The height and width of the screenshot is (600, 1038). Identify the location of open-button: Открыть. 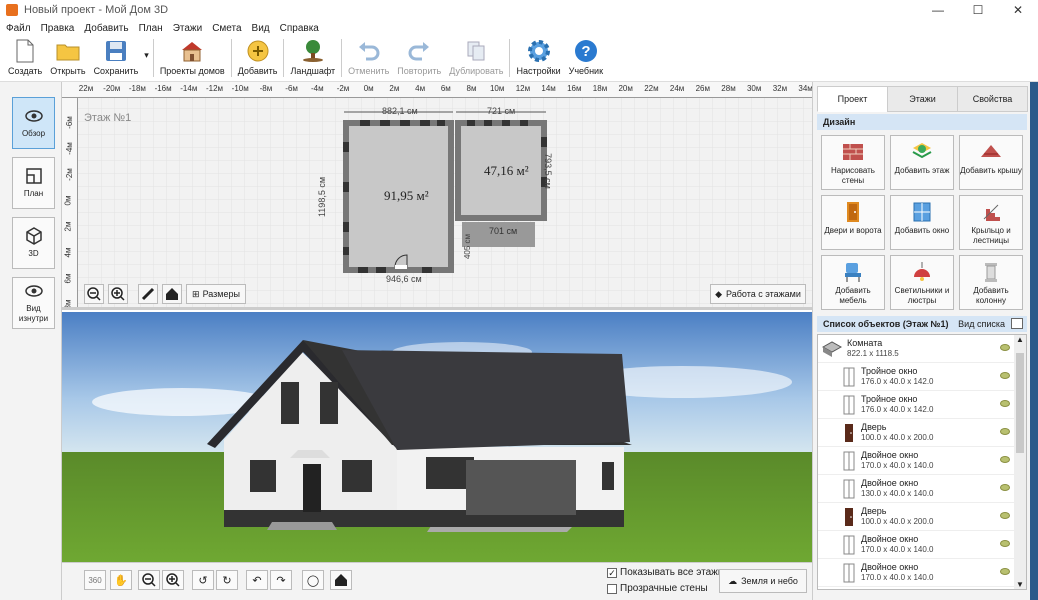
(67, 56).